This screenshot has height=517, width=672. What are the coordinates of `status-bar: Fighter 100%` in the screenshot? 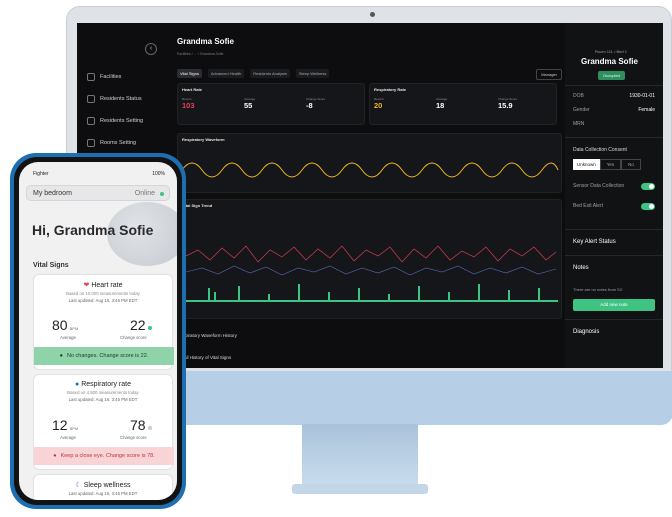 It's located at (99, 174).